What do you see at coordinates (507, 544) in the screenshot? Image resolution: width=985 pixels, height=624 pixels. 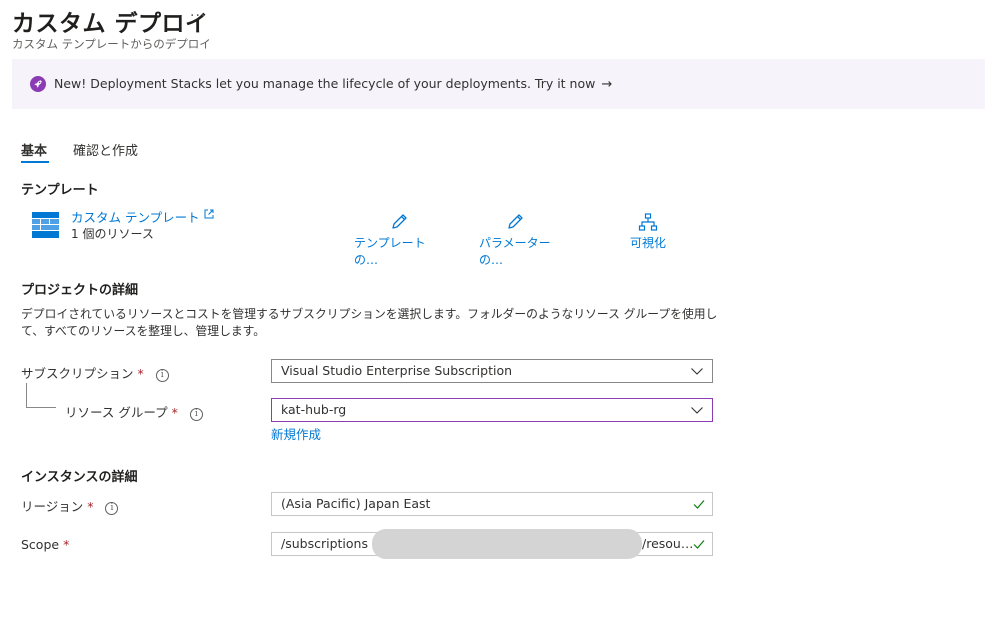 I see `redacted-region` at bounding box center [507, 544].